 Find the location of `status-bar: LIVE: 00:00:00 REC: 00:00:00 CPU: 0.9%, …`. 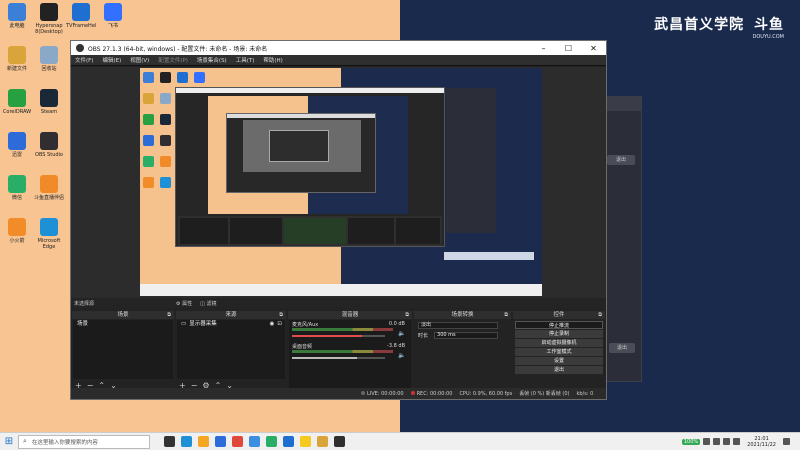

status-bar: LIVE: 00:00:00 REC: 00:00:00 CPU: 0.9%, … is located at coordinates (338, 393).